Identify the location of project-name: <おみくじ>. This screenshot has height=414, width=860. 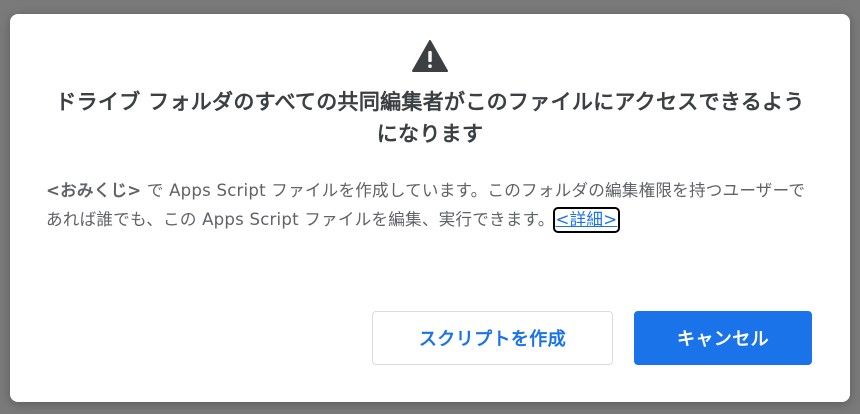
(94, 190).